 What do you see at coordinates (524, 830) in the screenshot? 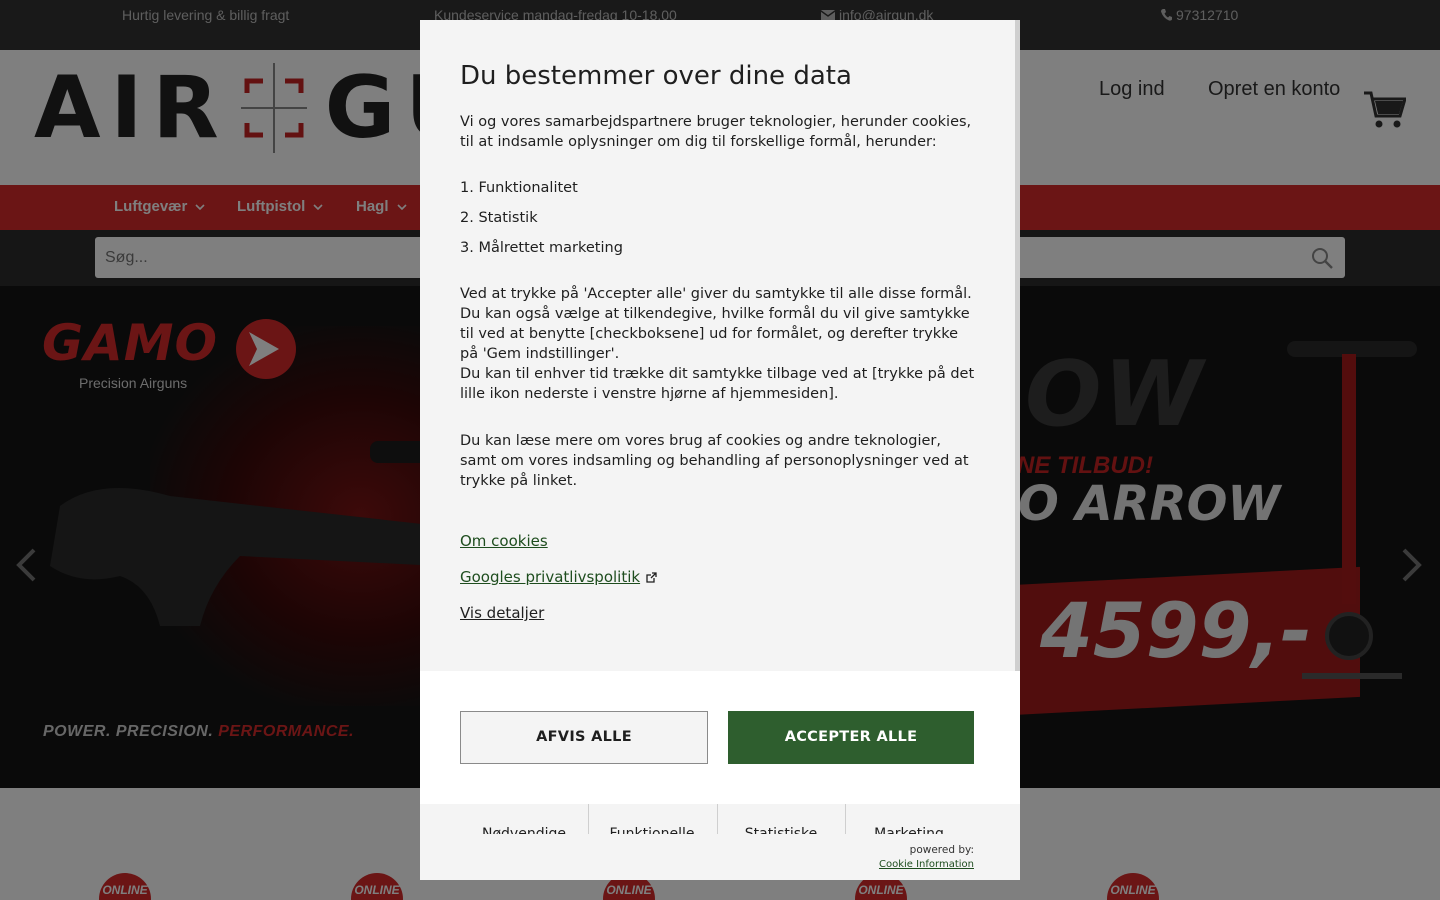
I see `tab-necessary: Nødvendige` at bounding box center [524, 830].